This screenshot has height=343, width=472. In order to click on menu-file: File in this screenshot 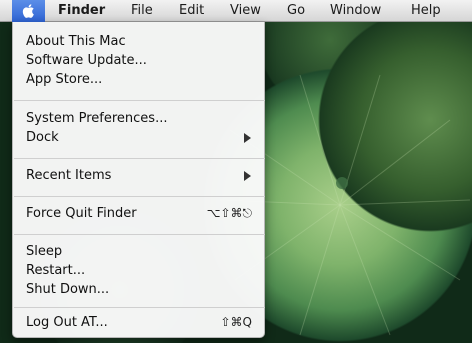, I will do `click(142, 10)`.